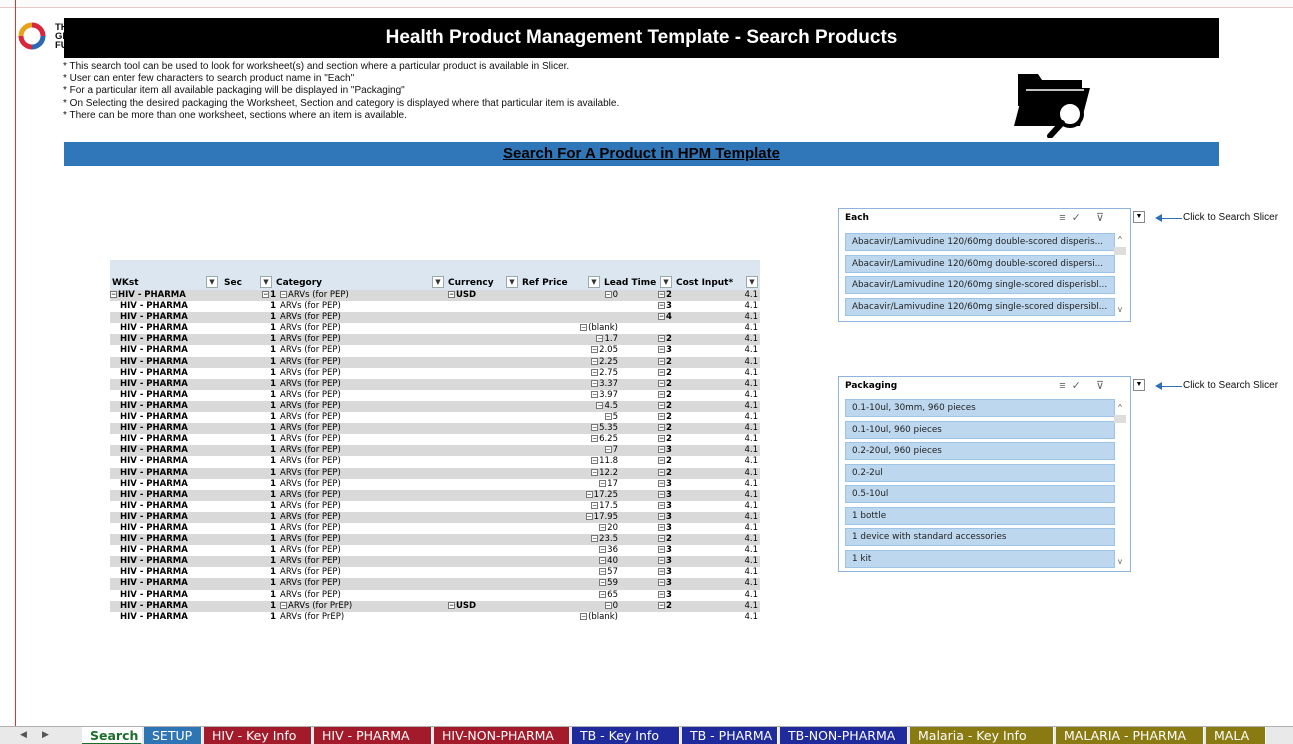 The width and height of the screenshot is (1293, 744). I want to click on table-row: HIV - PHARMA 1 ARVs (for PEP) −2.25−2 4.1, so click(435, 362).